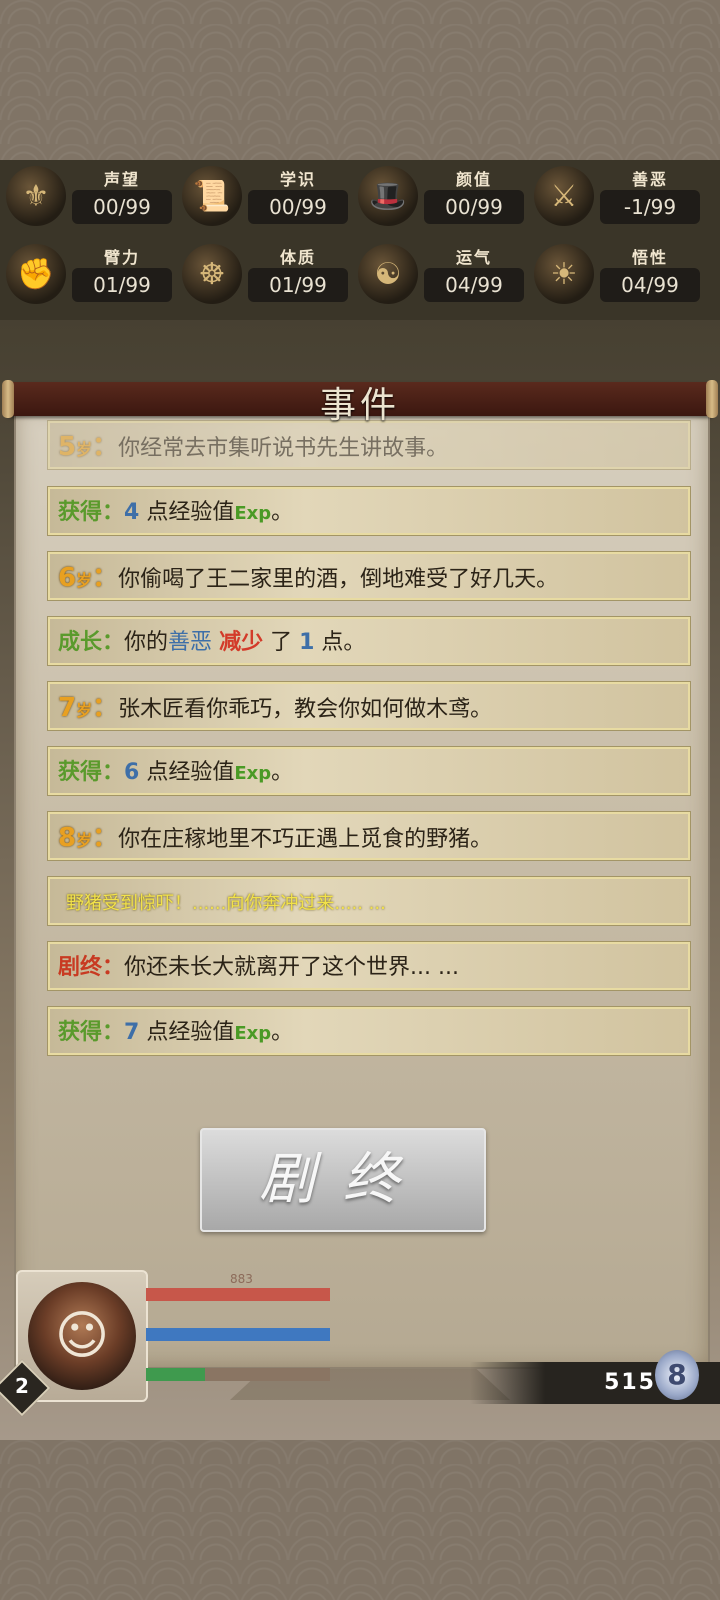 The height and width of the screenshot is (1600, 720). I want to click on stat-name: 学识, so click(297, 179).